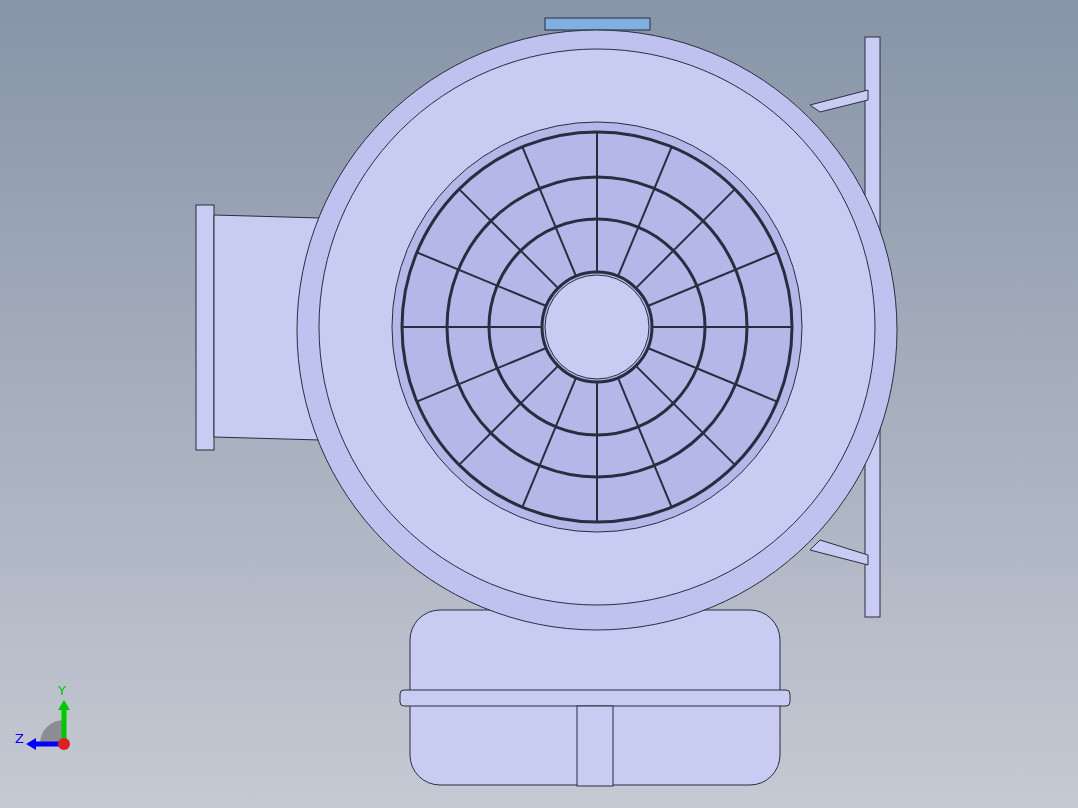  What do you see at coordinates (64, 744) in the screenshot?
I see `triad-origin-icon` at bounding box center [64, 744].